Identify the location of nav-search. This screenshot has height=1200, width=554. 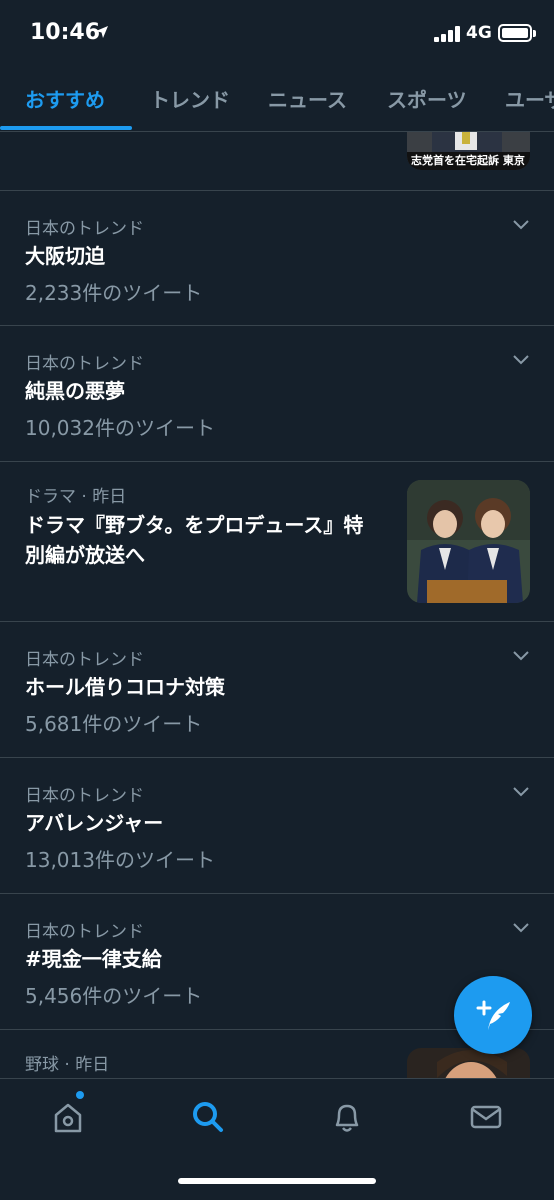
(208, 1117).